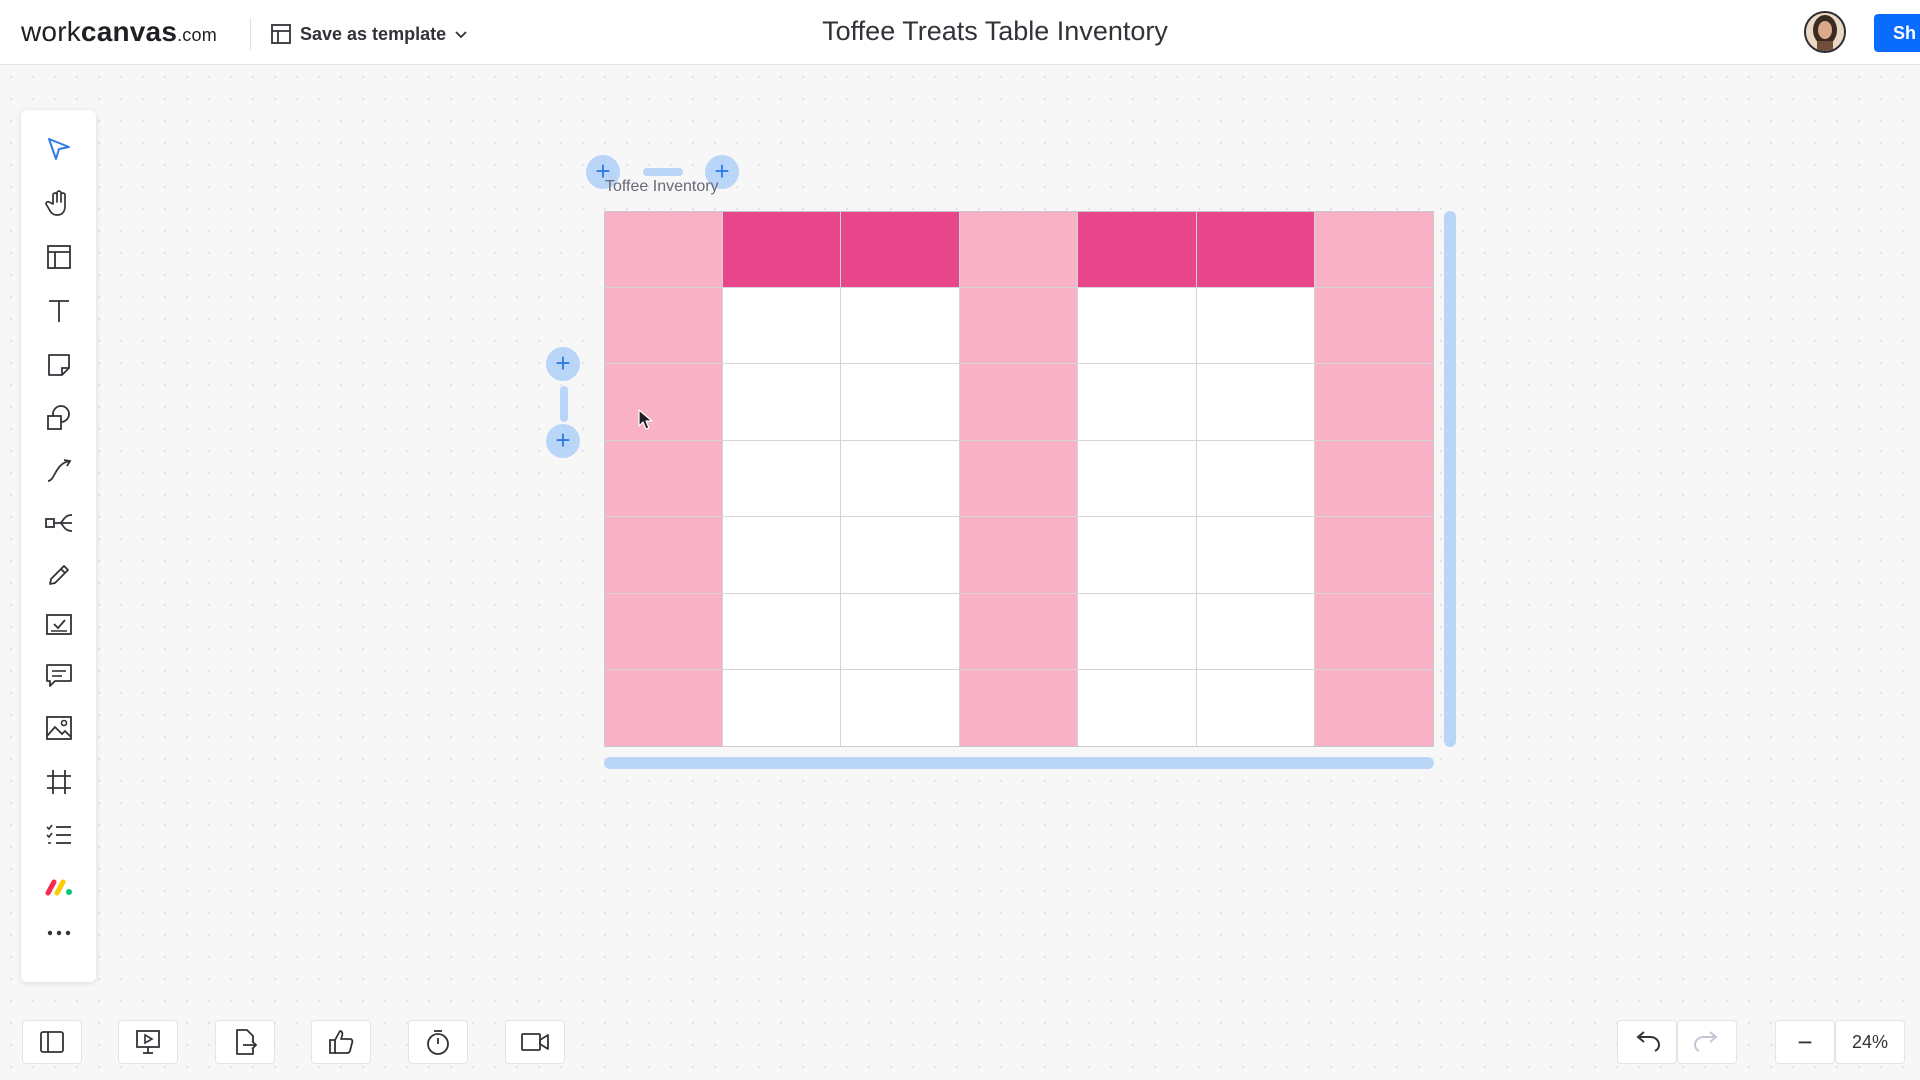 This screenshot has height=1080, width=1920. I want to click on list-tool, so click(58, 835).